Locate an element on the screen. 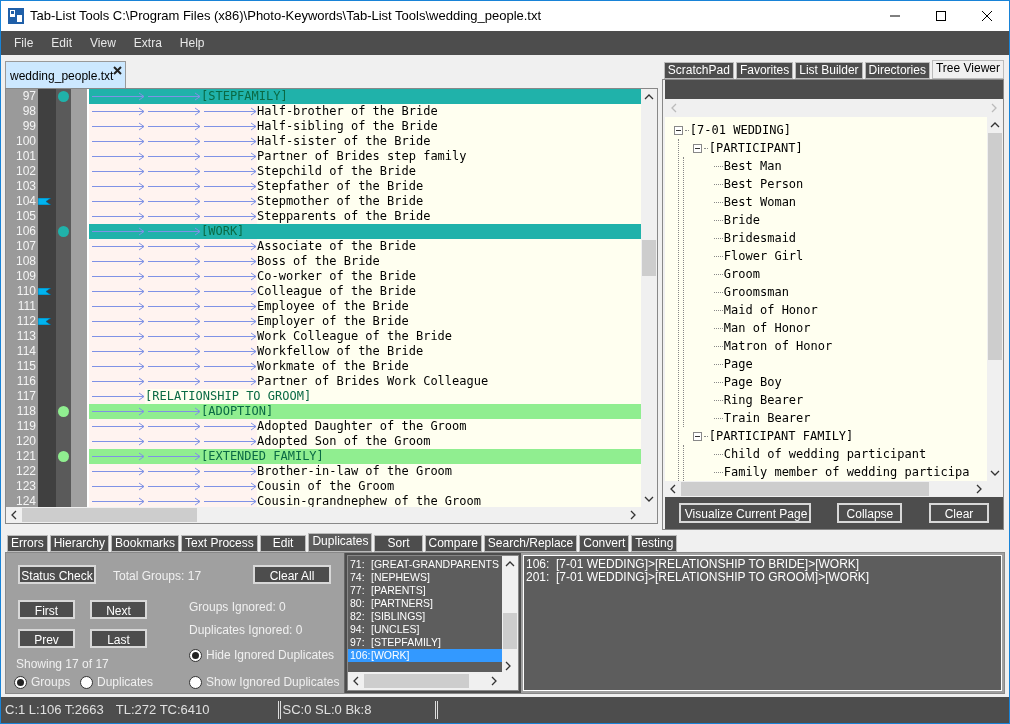 The width and height of the screenshot is (1010, 724). tree-item: Family member of wedding participa is located at coordinates (846, 472).